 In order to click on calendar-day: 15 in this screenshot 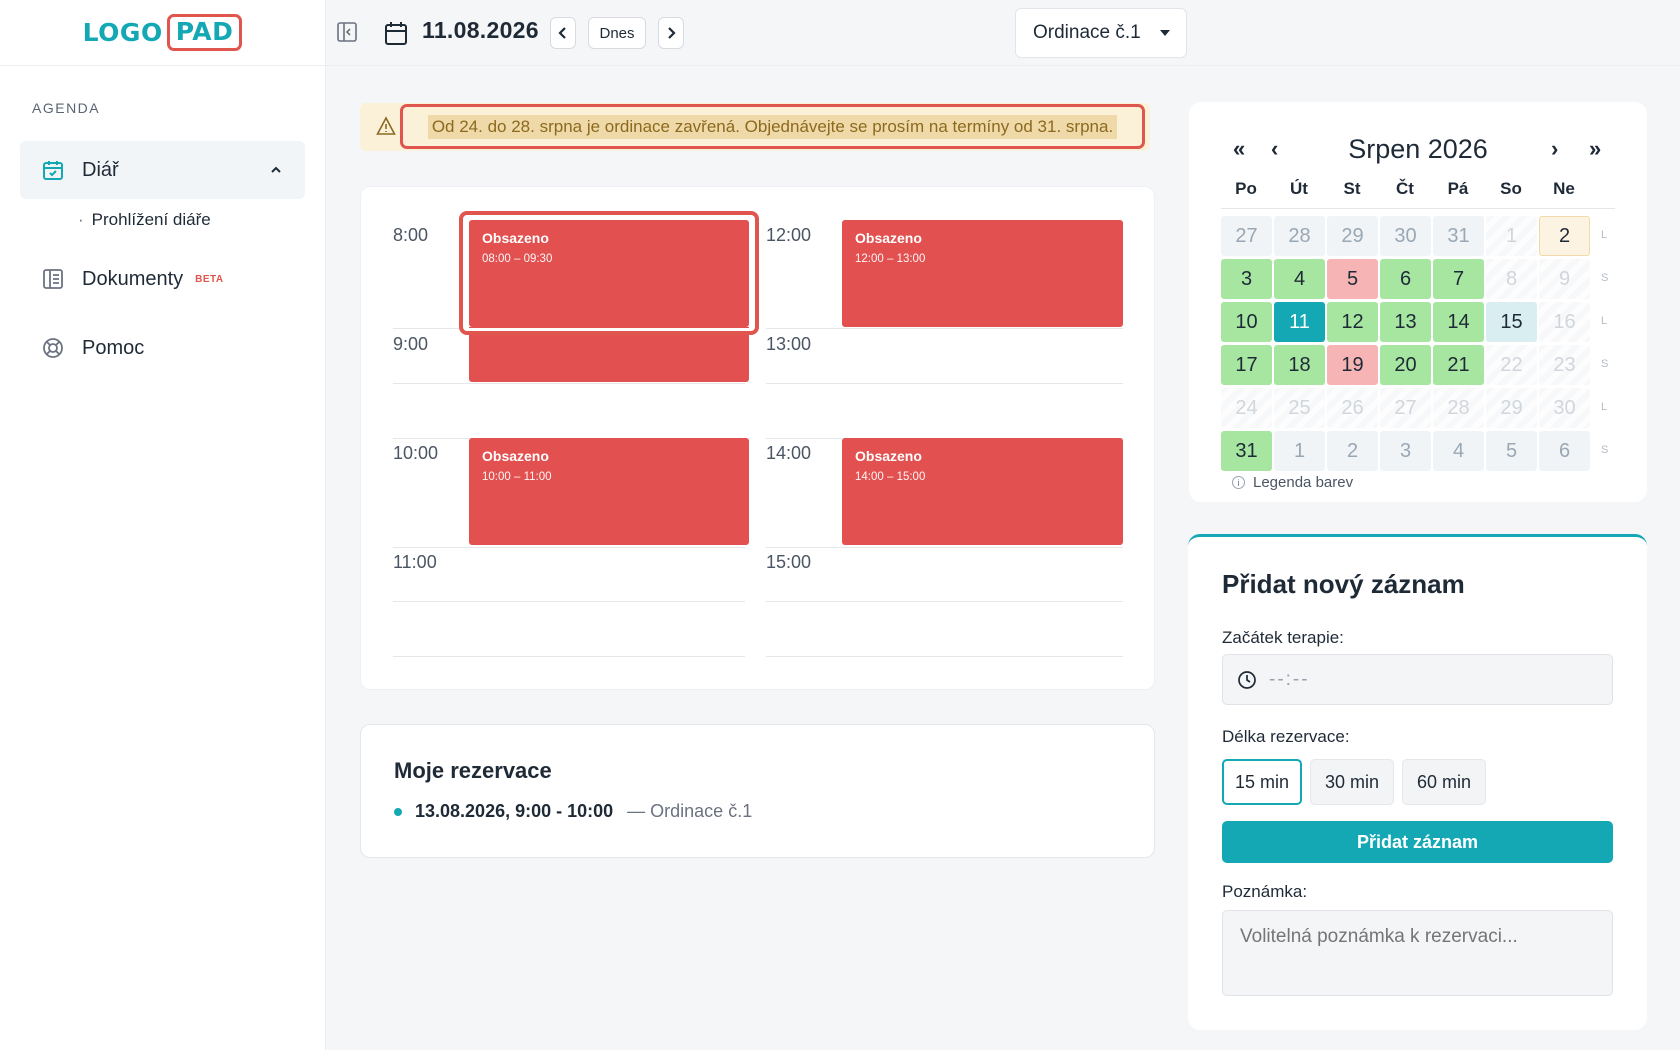, I will do `click(1511, 322)`.